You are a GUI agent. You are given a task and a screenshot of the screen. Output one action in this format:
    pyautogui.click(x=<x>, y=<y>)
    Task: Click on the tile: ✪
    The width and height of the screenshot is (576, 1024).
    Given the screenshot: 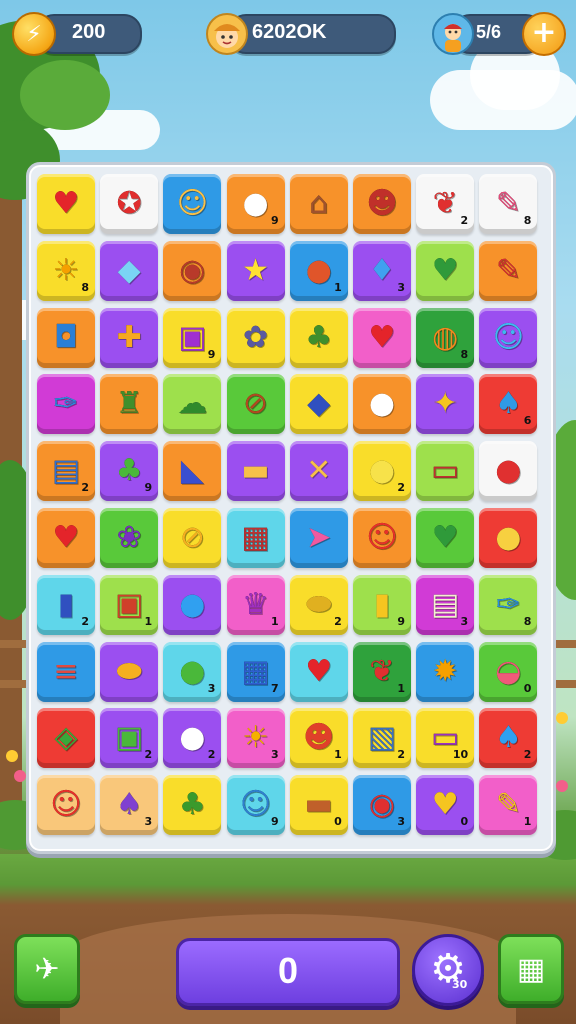 What is the action you would take?
    pyautogui.click(x=129, y=204)
    